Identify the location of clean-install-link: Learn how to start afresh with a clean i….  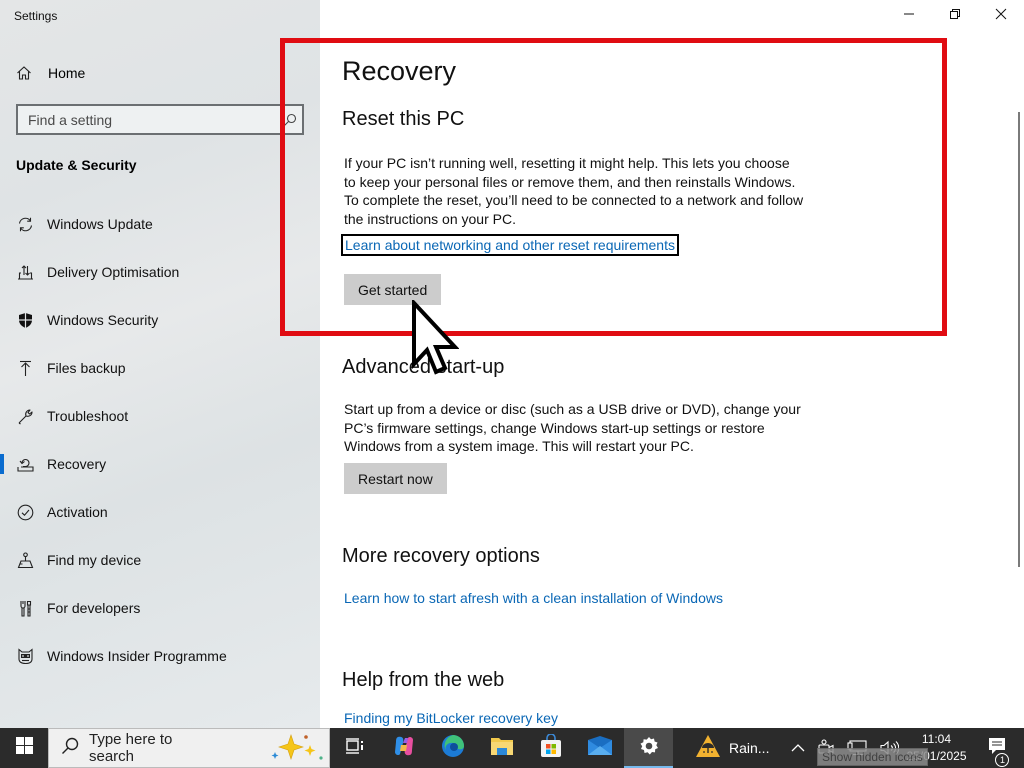
(533, 598).